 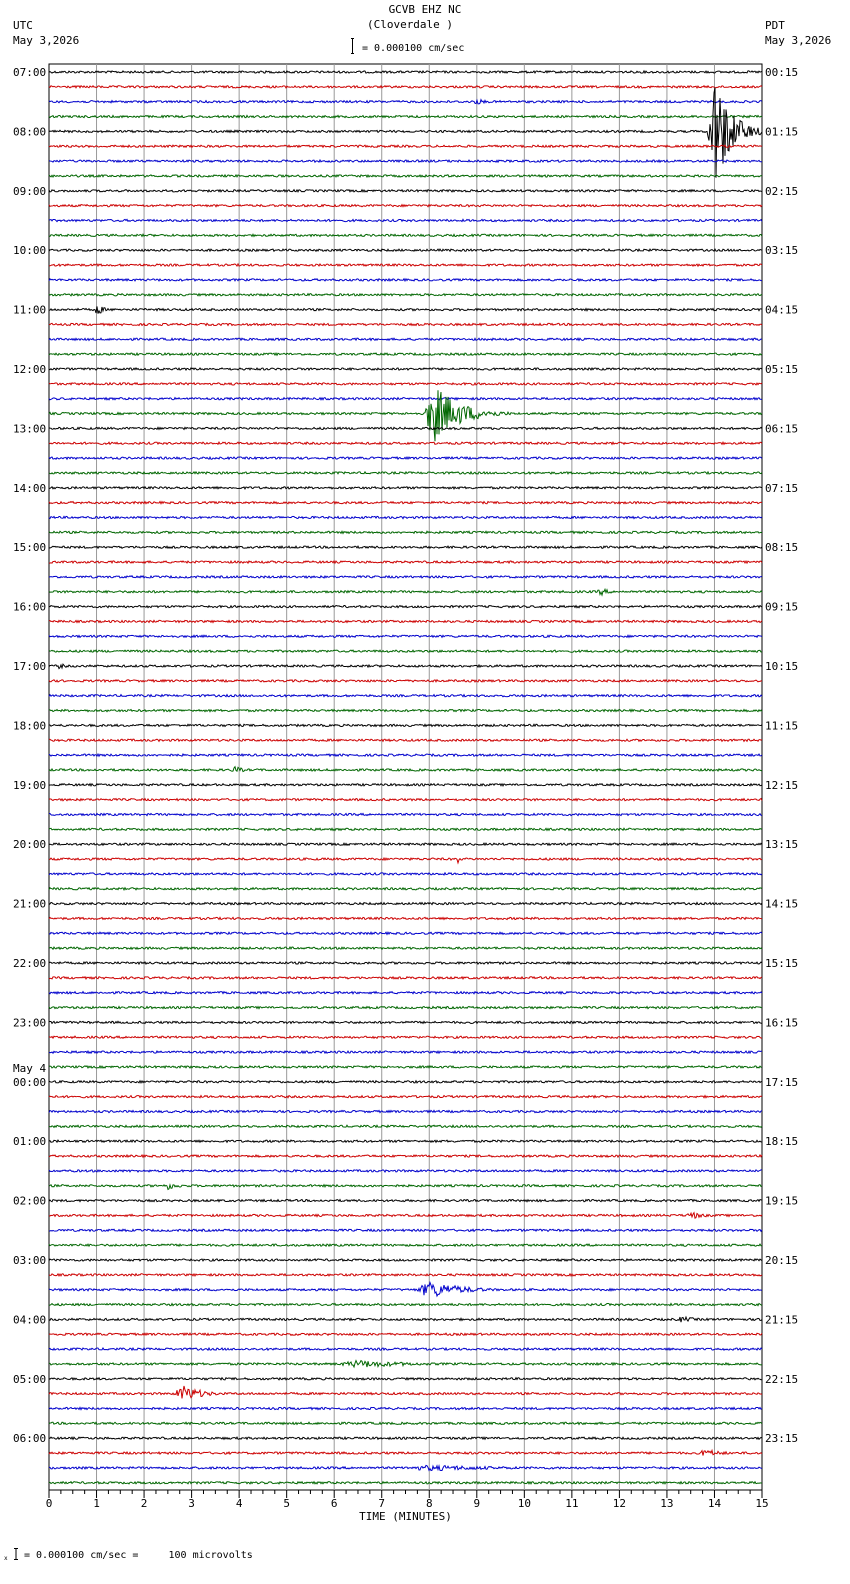 I want to click on utc-hour-label: 07:00, so click(x=29, y=72).